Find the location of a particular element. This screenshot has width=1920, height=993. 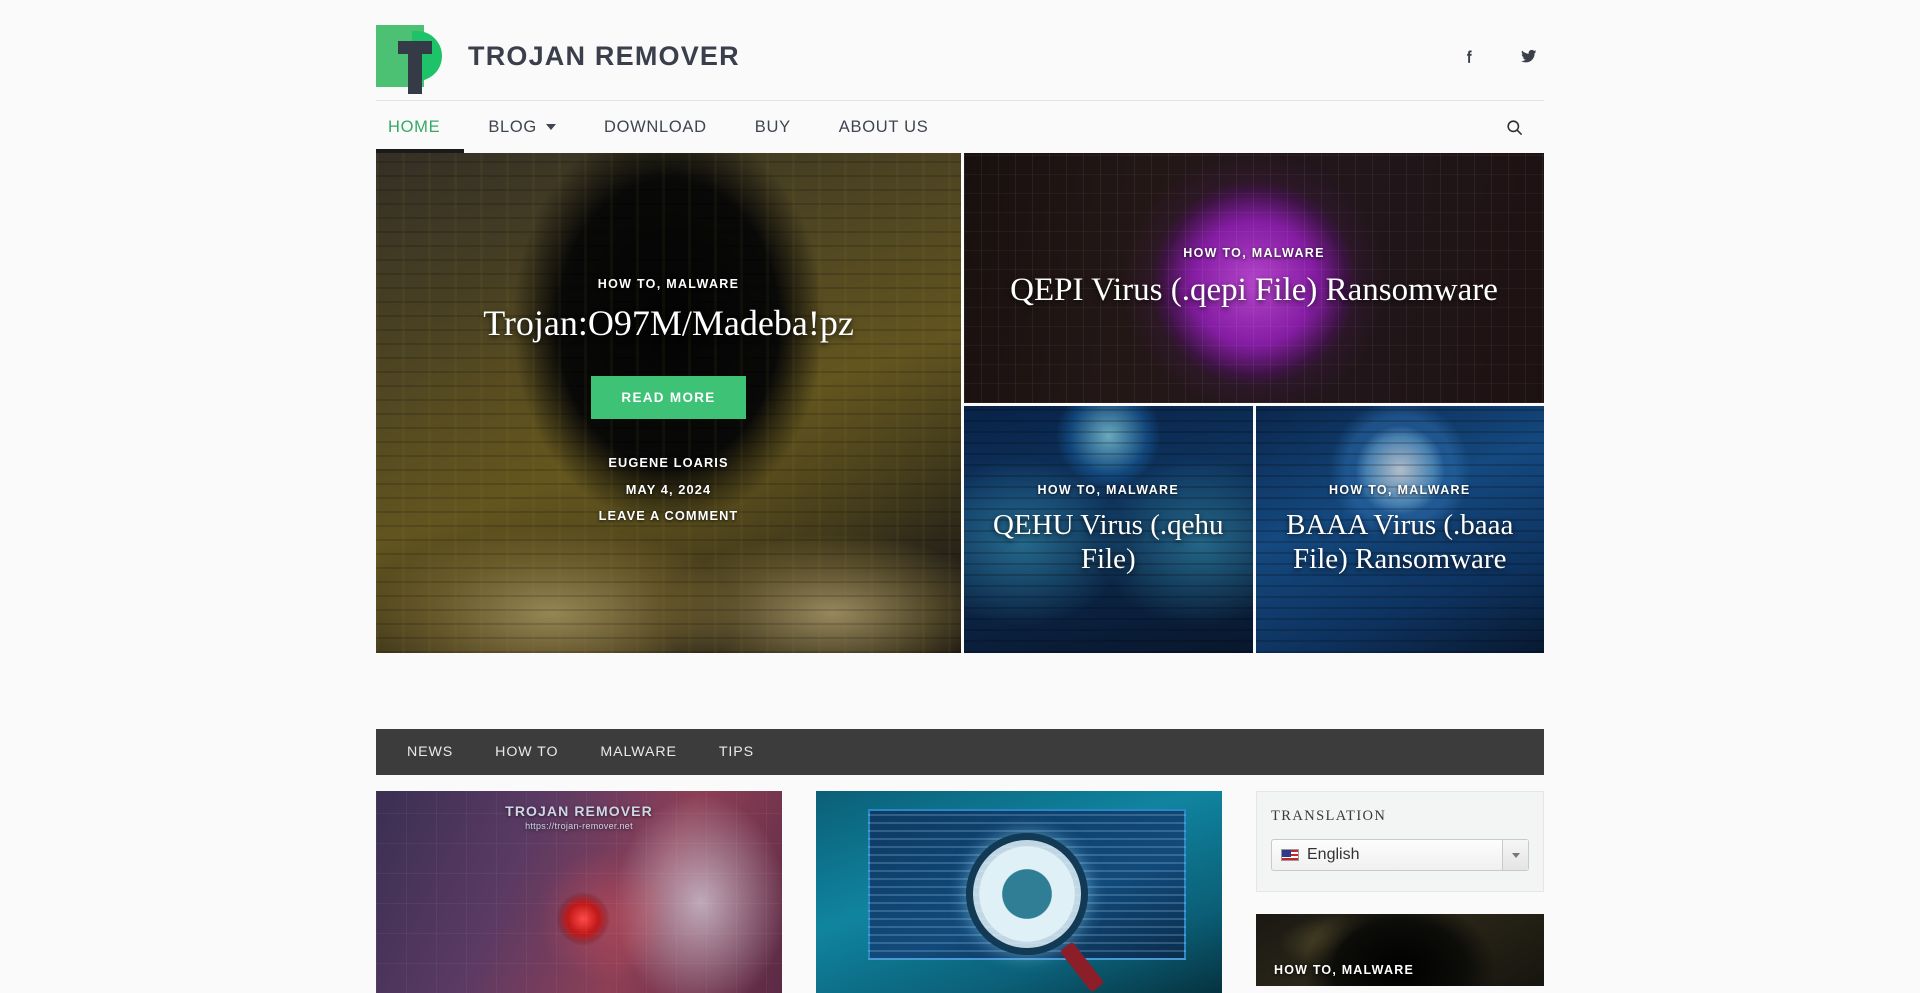

hero-baaa-categories: HOW TO, MALWARE is located at coordinates (1400, 490).